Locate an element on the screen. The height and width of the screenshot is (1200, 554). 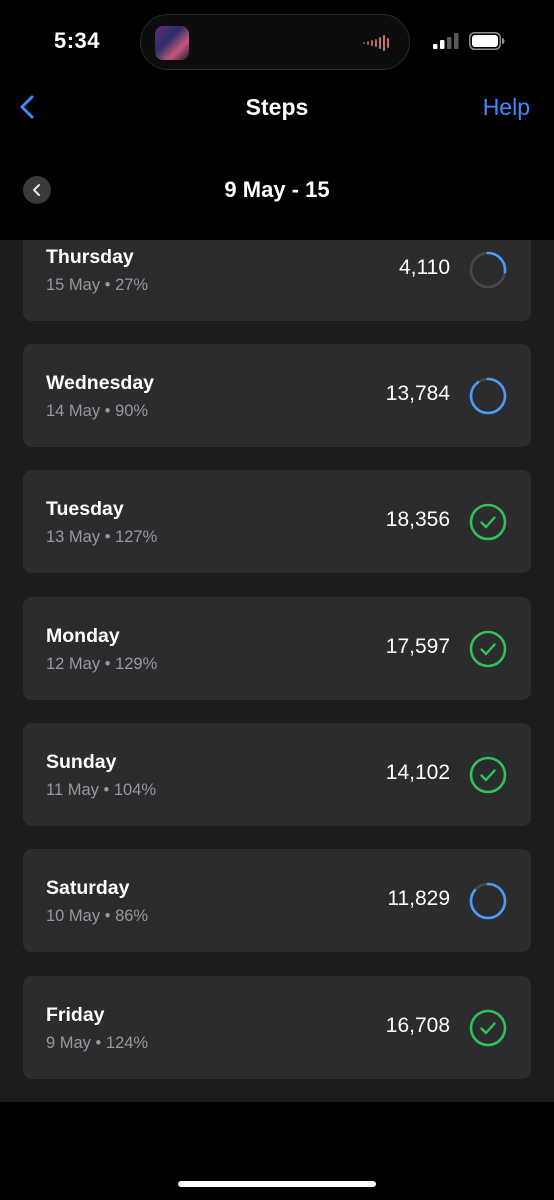
day-name: Monday is located at coordinates (83, 636).